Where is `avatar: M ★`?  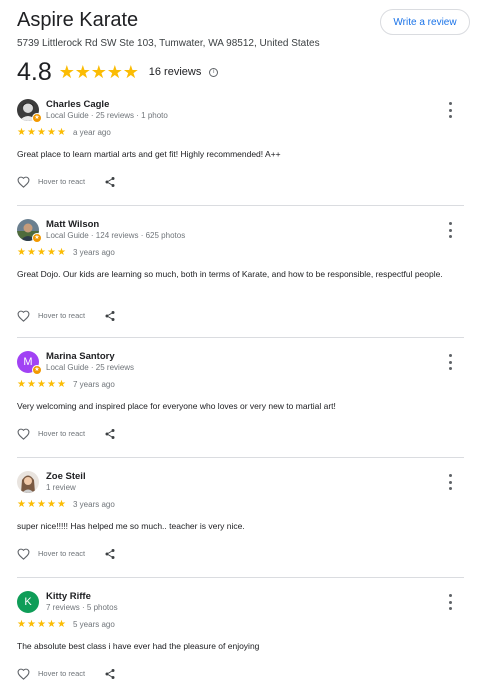
avatar: M ★ is located at coordinates (29, 363).